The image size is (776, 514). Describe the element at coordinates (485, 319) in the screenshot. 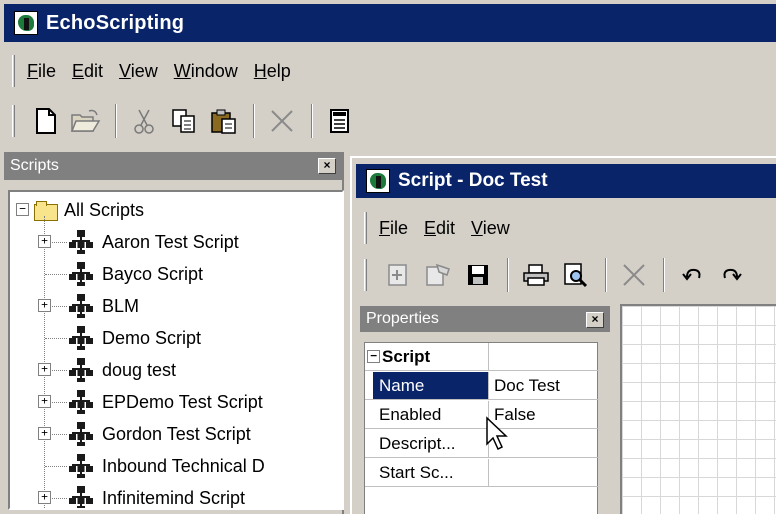

I see `properties-panel-header: Properties ×` at that location.